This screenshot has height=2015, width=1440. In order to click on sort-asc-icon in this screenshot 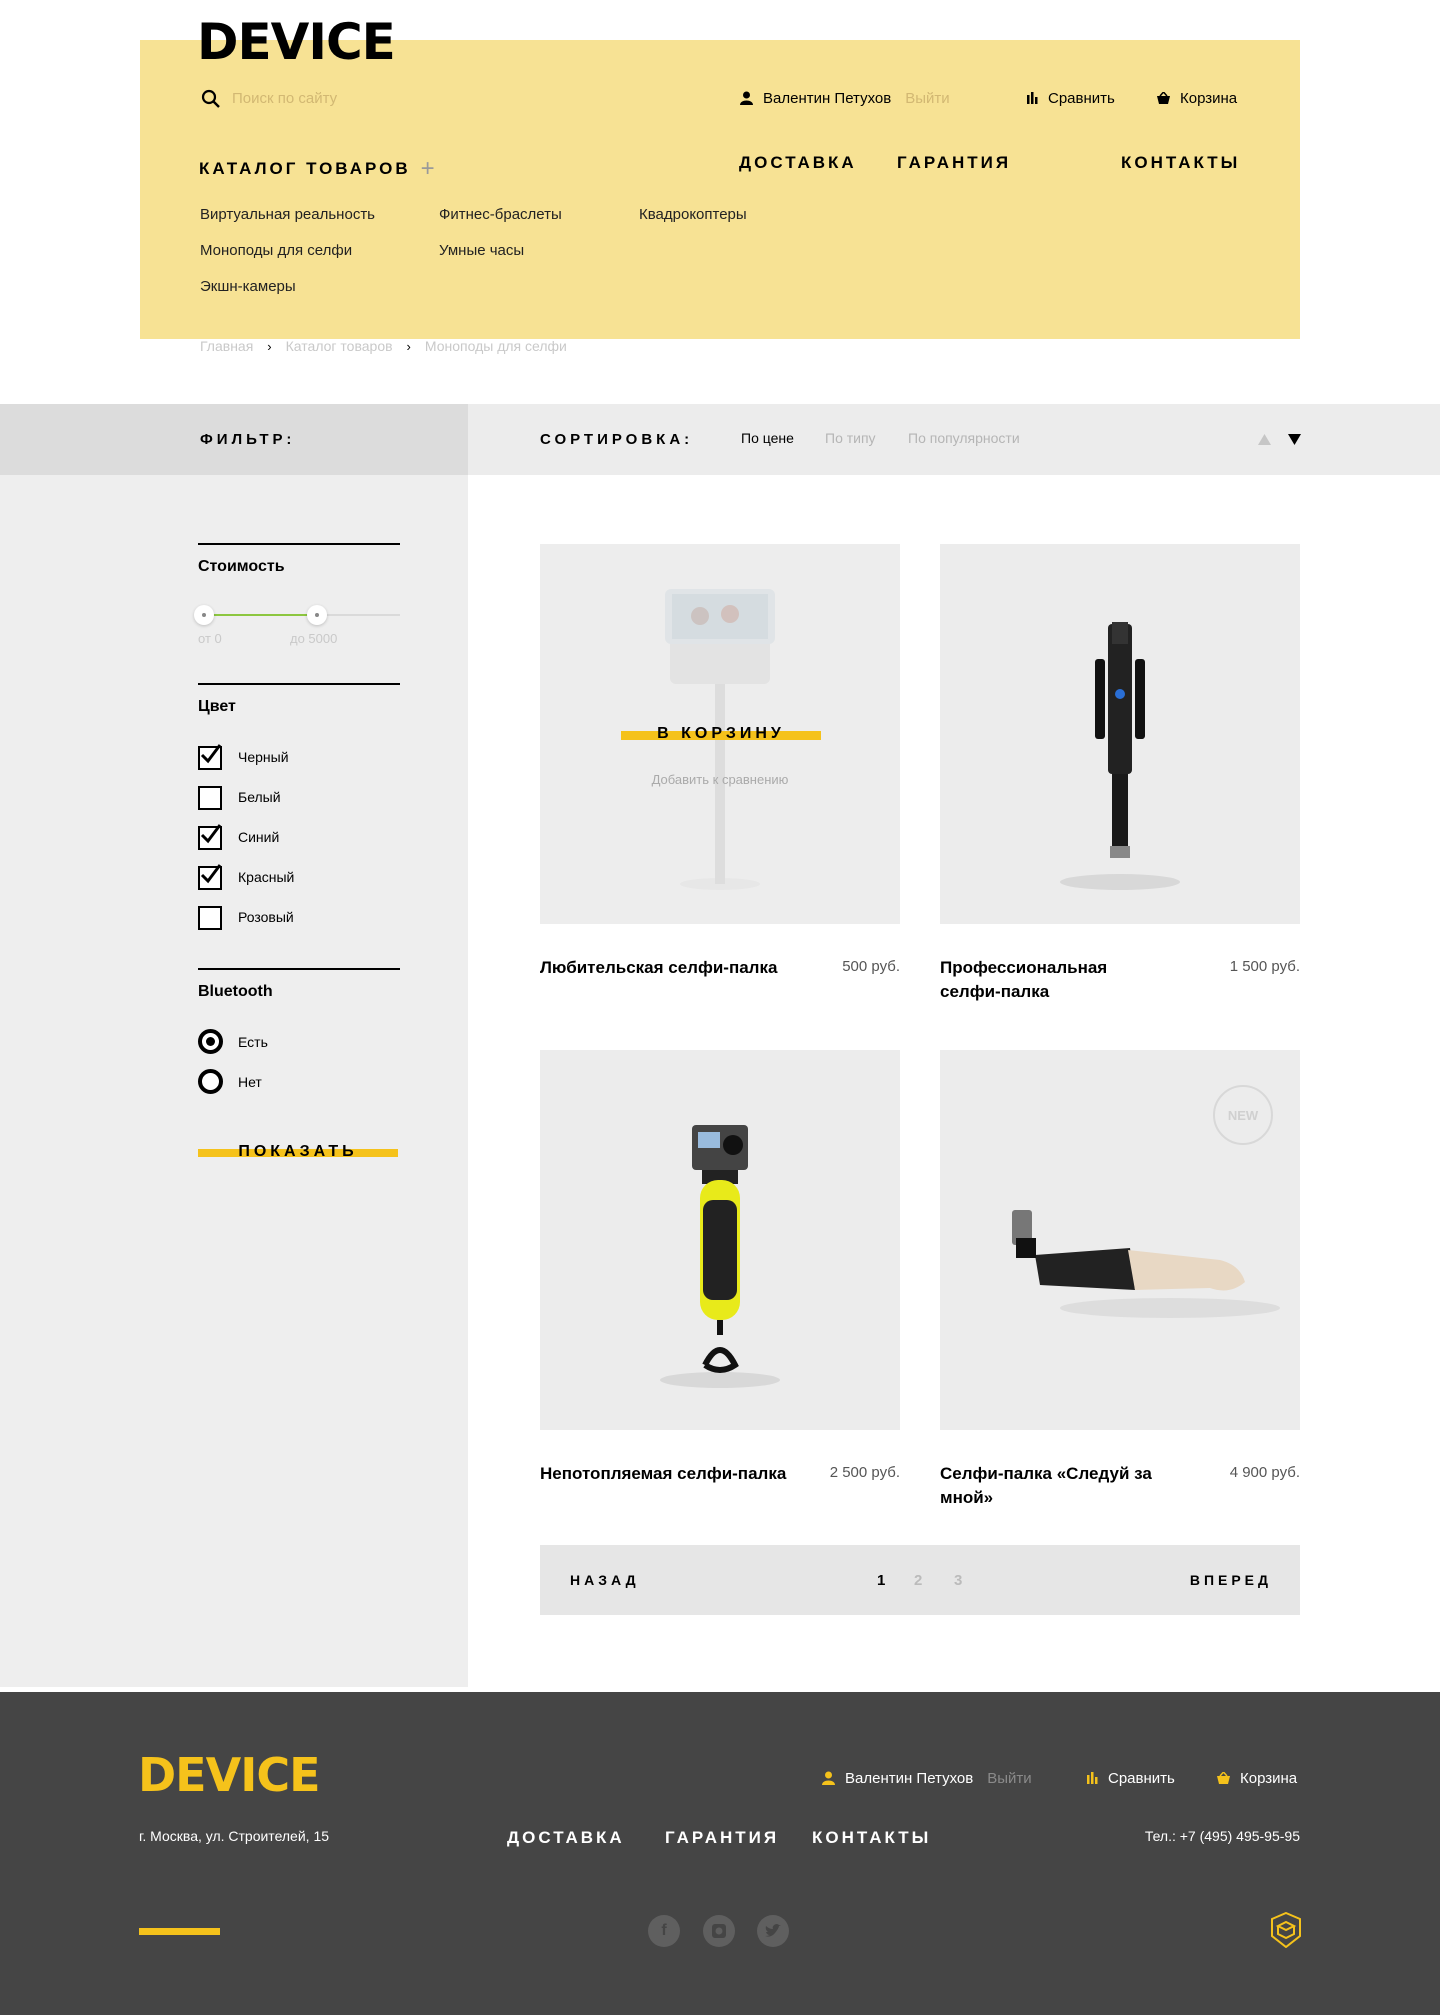, I will do `click(1264, 439)`.